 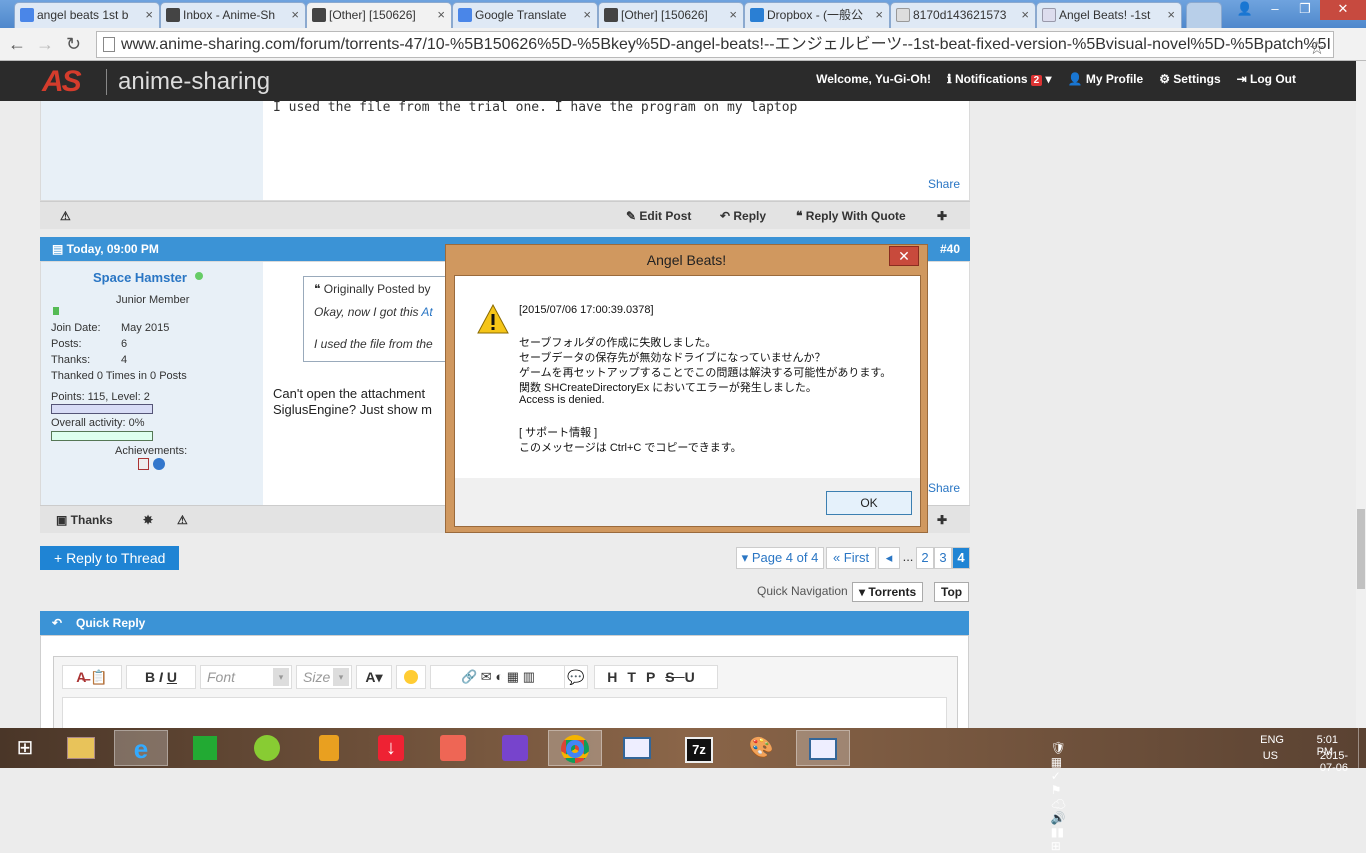 I want to click on forward-arrow-icon: →, so click(x=45, y=44).